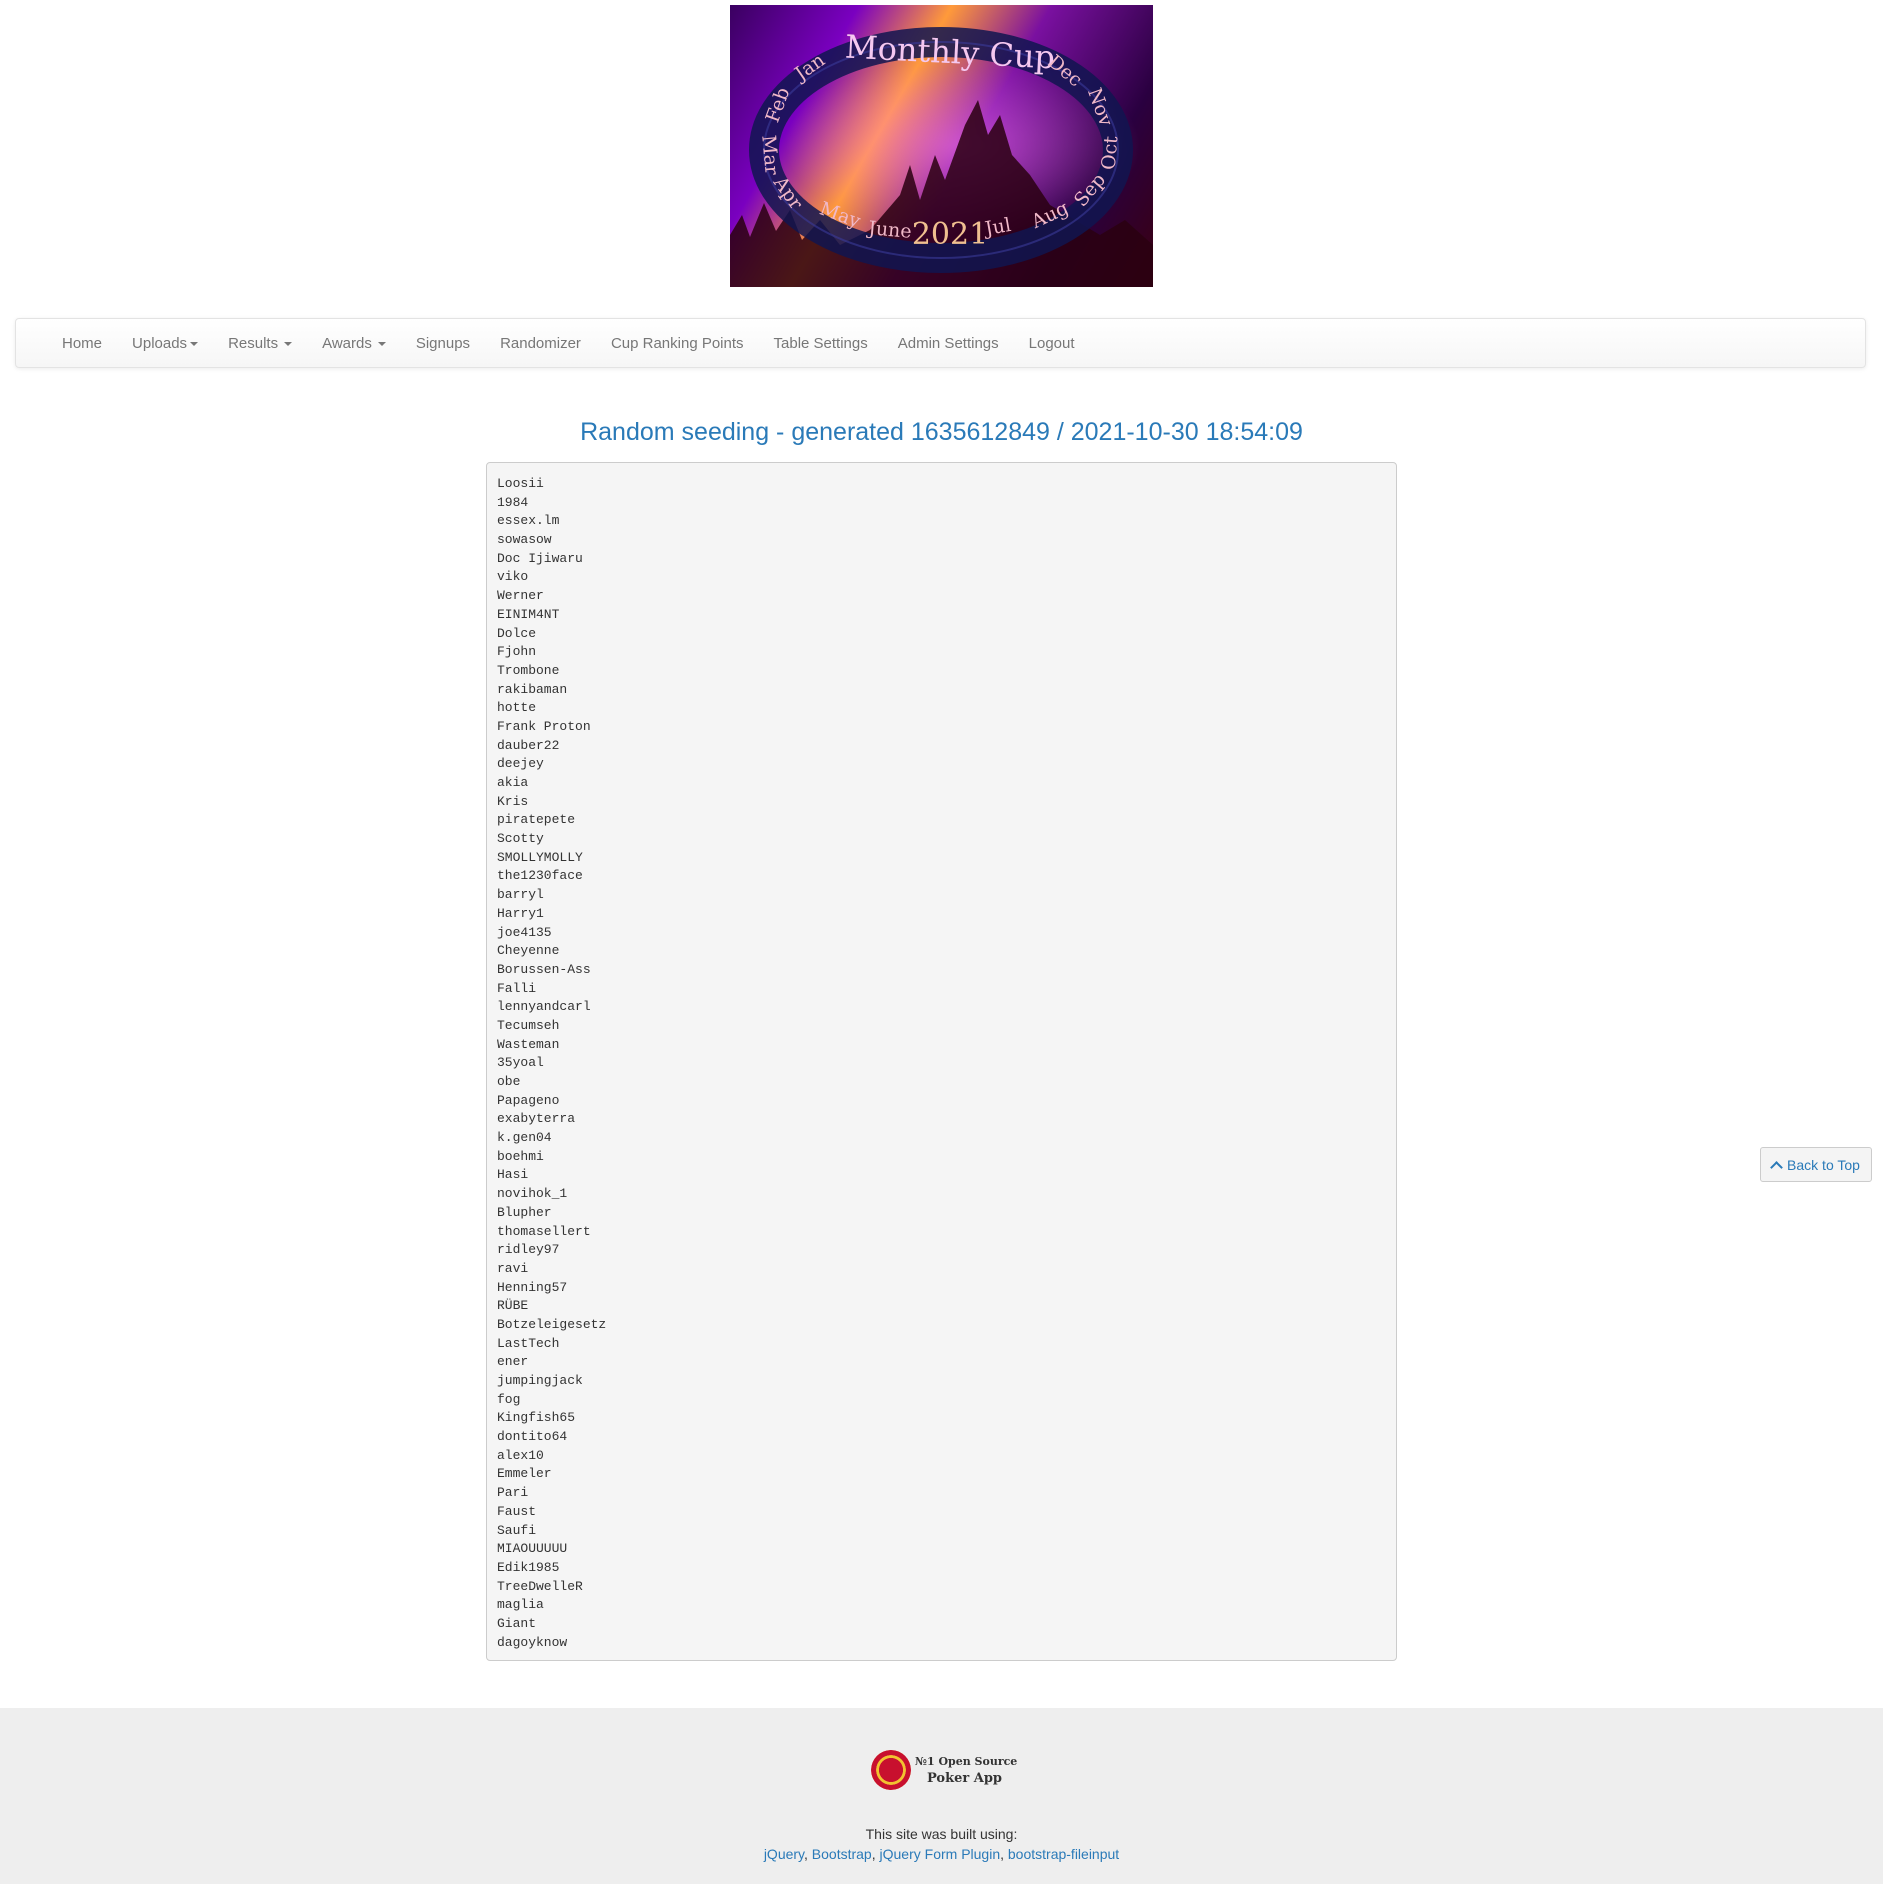 The width and height of the screenshot is (1883, 1884). Describe the element at coordinates (528, 1567) in the screenshot. I see `list-item: Edik1985` at that location.